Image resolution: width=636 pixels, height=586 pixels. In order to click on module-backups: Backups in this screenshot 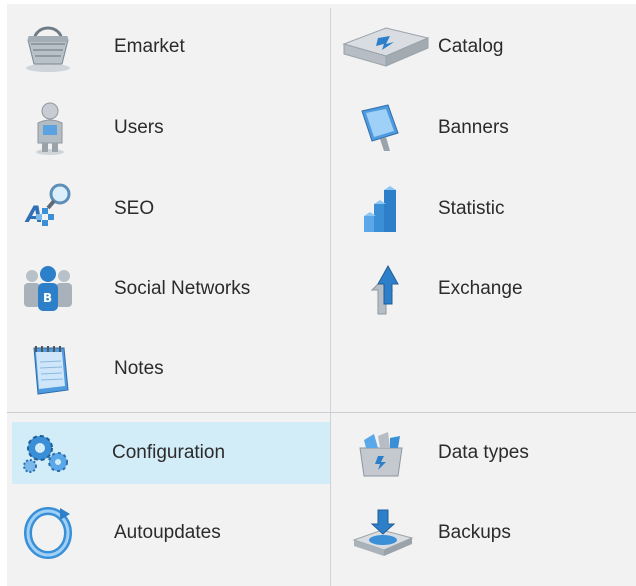, I will do `click(485, 533)`.